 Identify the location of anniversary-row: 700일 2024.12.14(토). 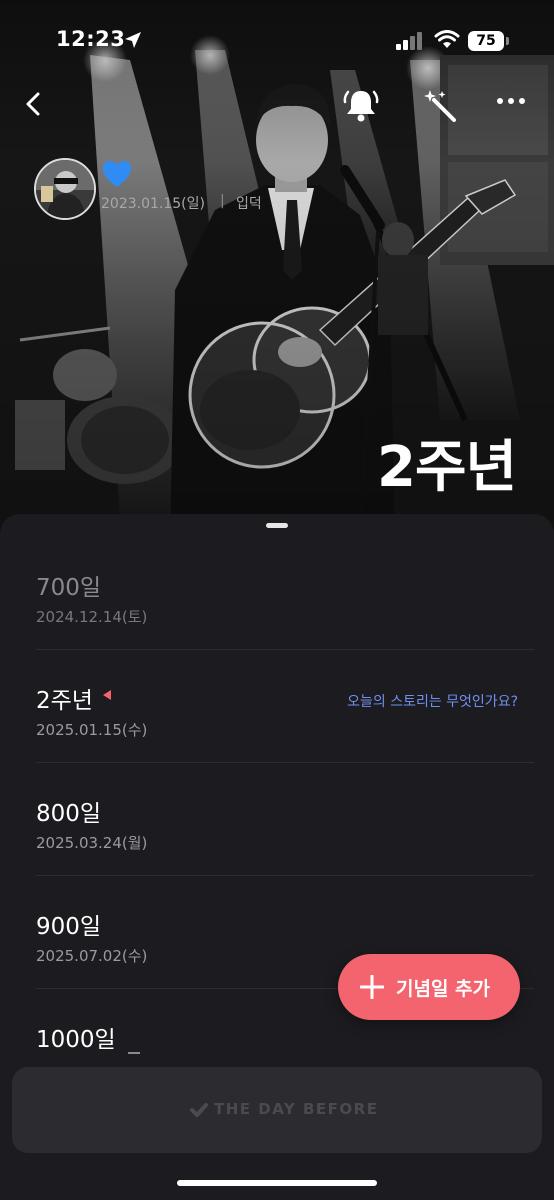
(277, 624).